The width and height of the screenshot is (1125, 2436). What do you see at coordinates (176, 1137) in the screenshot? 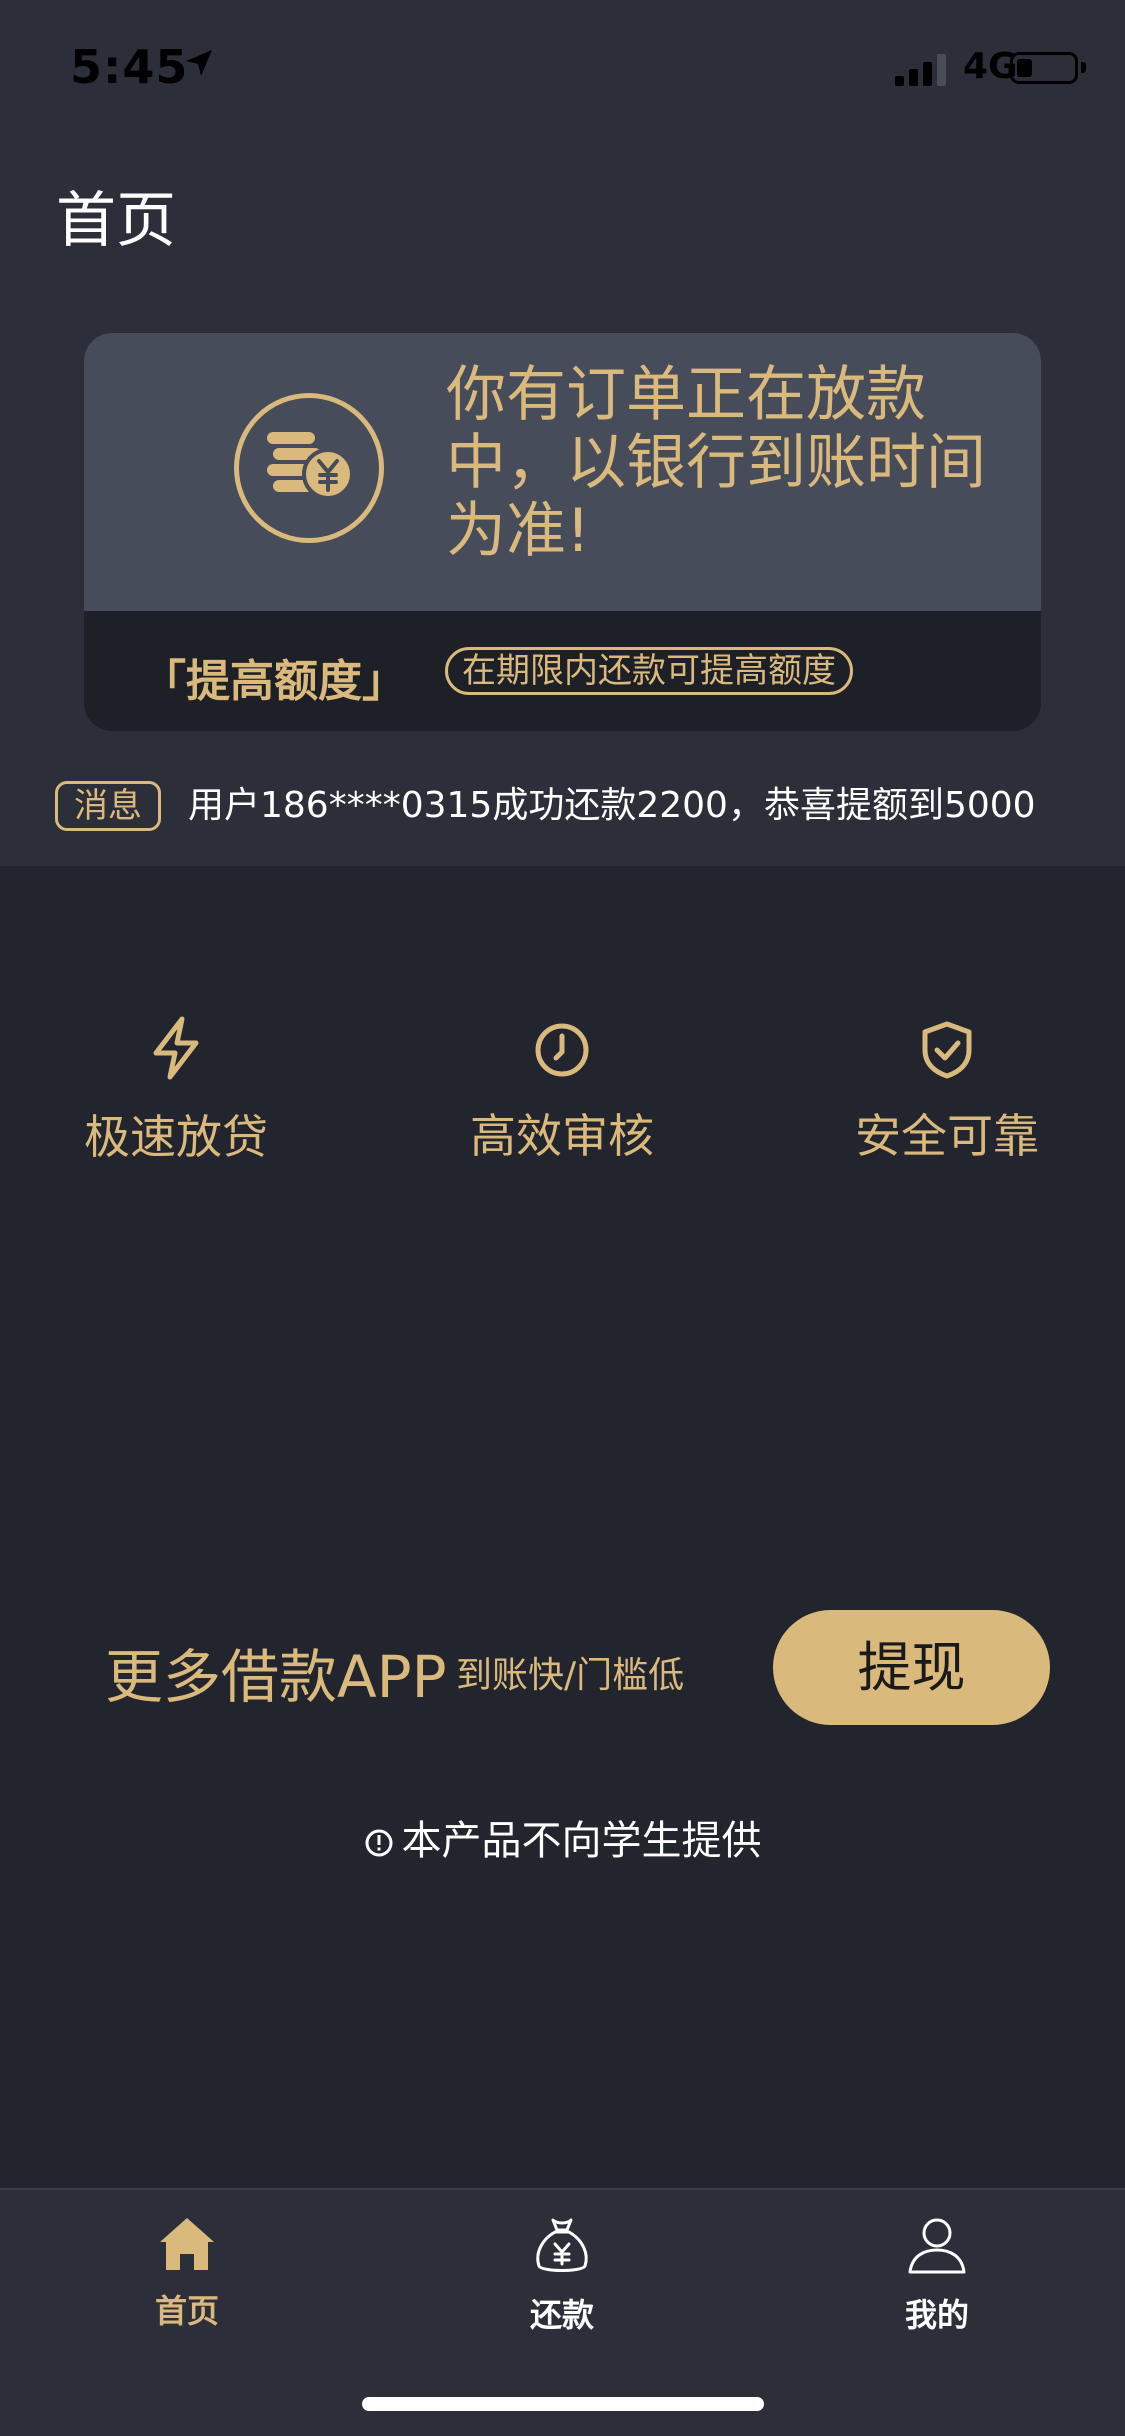
I see `feature-label: 极速放贷` at bounding box center [176, 1137].